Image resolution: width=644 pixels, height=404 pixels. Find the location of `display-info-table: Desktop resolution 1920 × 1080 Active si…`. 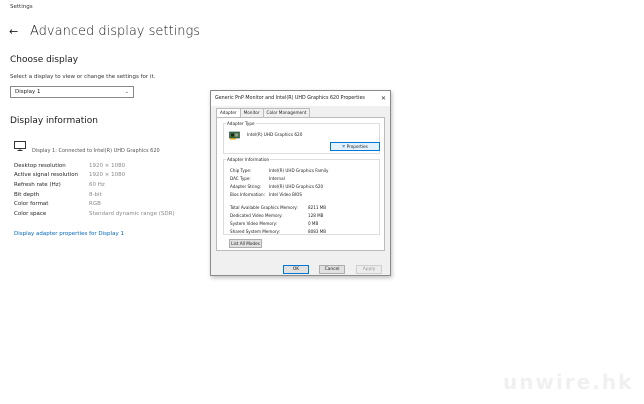

display-info-table: Desktop resolution 1920 × 1080 Active si… is located at coordinates (94, 190).